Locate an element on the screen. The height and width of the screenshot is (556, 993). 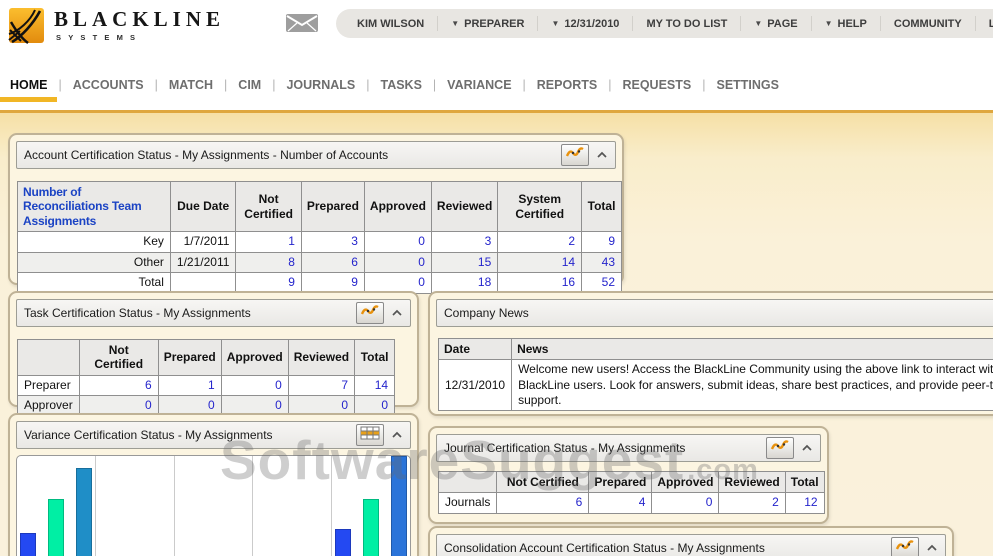
menu-item-kim-wilson: KIM WILSON is located at coordinates (390, 23).